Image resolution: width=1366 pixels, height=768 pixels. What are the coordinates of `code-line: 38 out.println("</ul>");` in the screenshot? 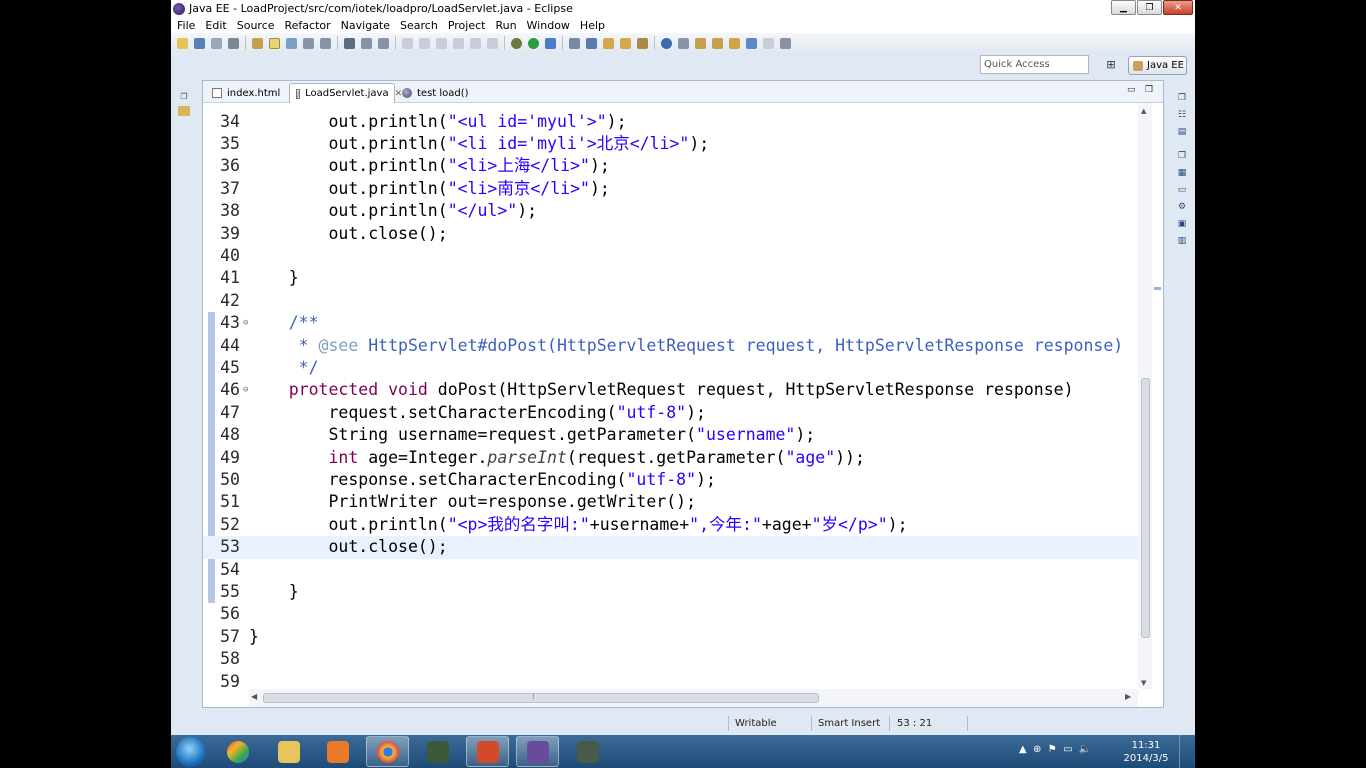 It's located at (670, 211).